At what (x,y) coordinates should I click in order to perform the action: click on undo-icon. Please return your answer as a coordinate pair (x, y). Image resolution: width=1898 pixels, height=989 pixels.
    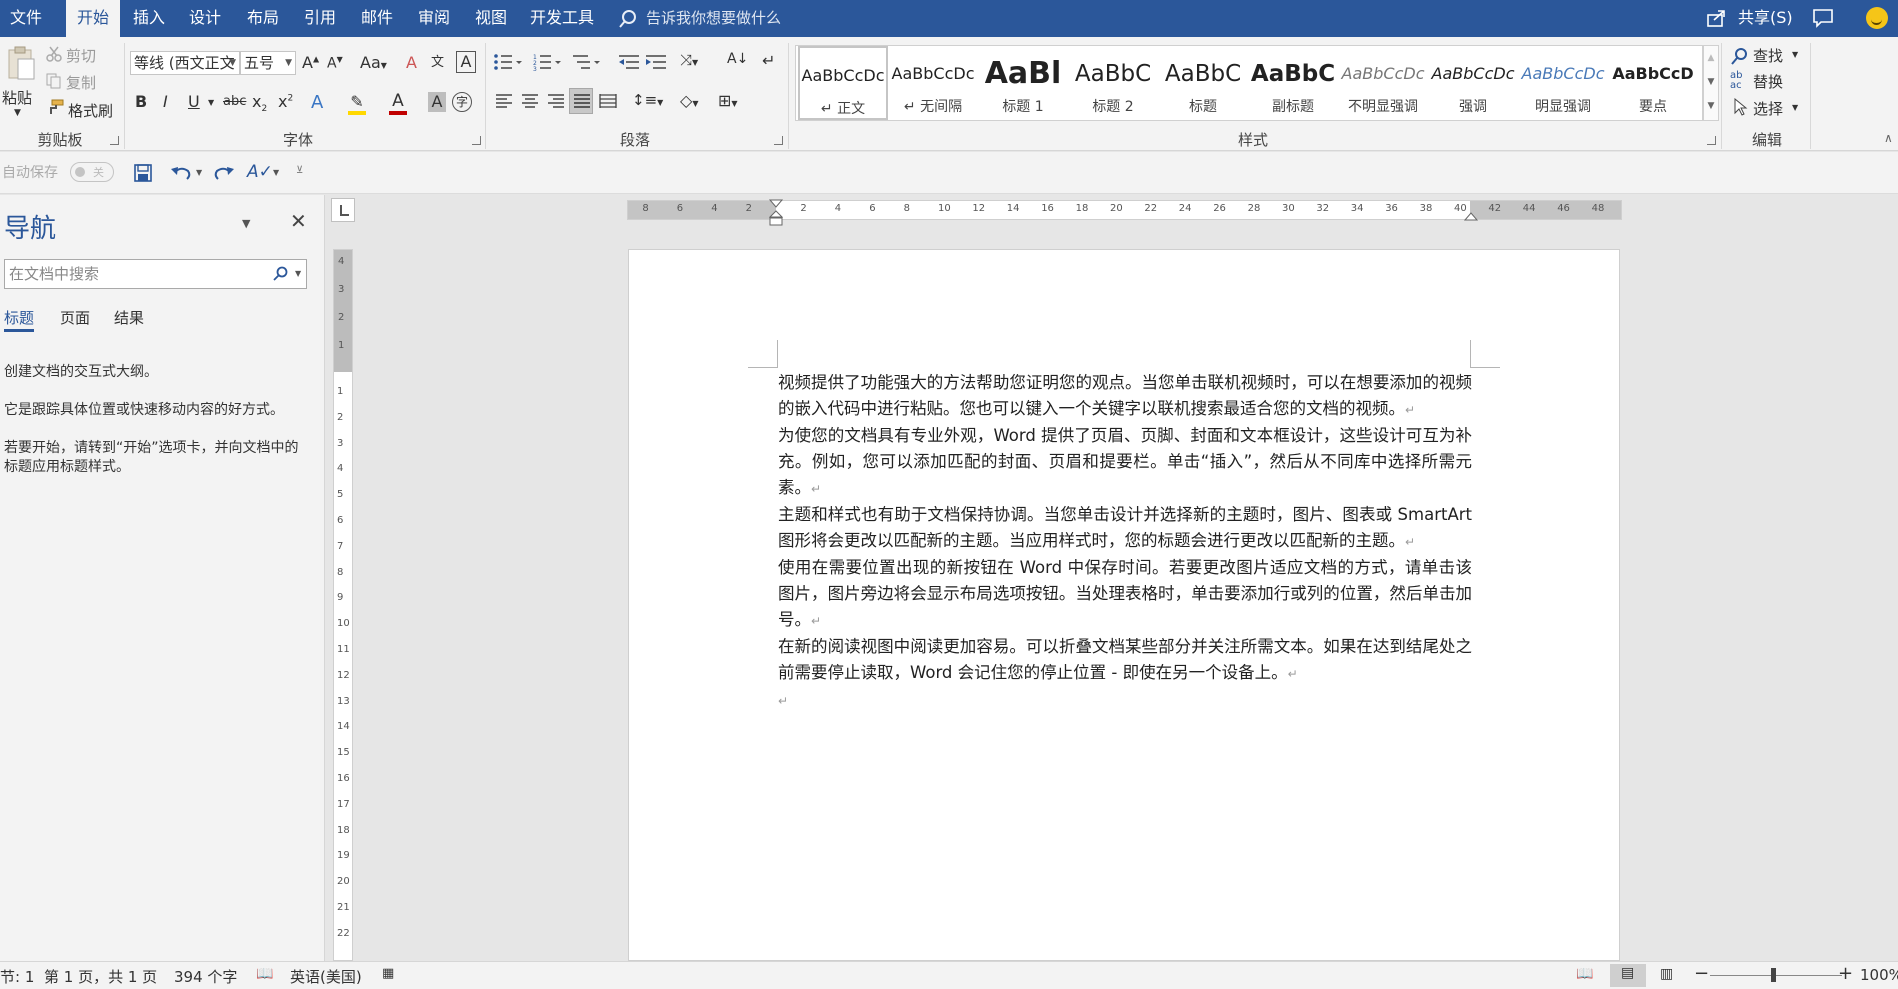
    Looking at the image, I should click on (181, 173).